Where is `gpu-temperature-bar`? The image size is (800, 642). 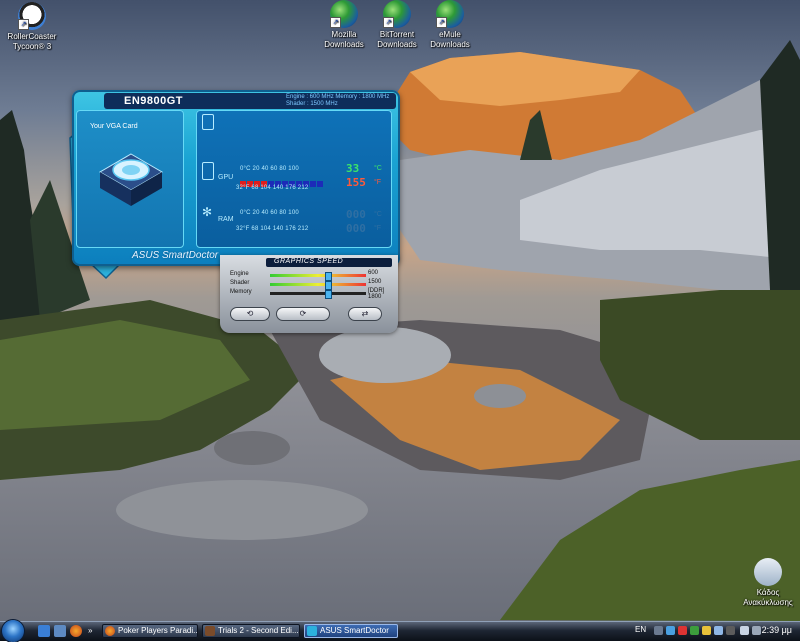 gpu-temperature-bar is located at coordinates (282, 180).